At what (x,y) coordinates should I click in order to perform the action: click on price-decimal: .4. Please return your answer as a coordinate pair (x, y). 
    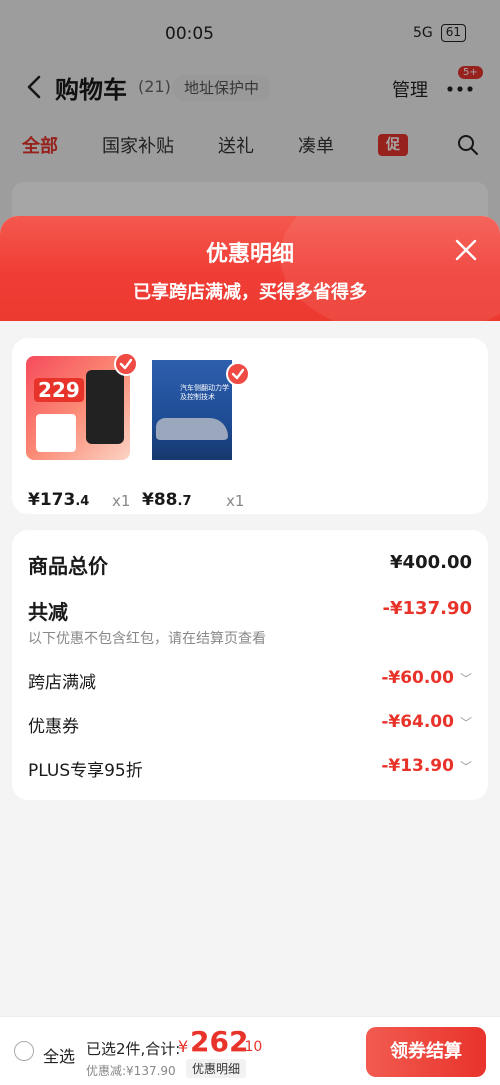
    Looking at the image, I should click on (82, 501).